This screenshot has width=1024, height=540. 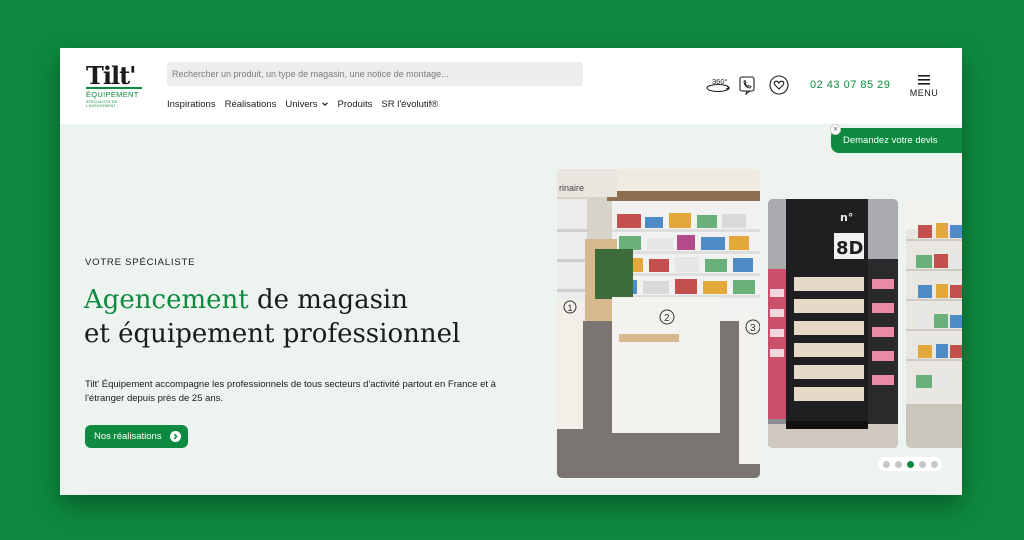 I want to click on nav-item-label: Univers, so click(x=301, y=104).